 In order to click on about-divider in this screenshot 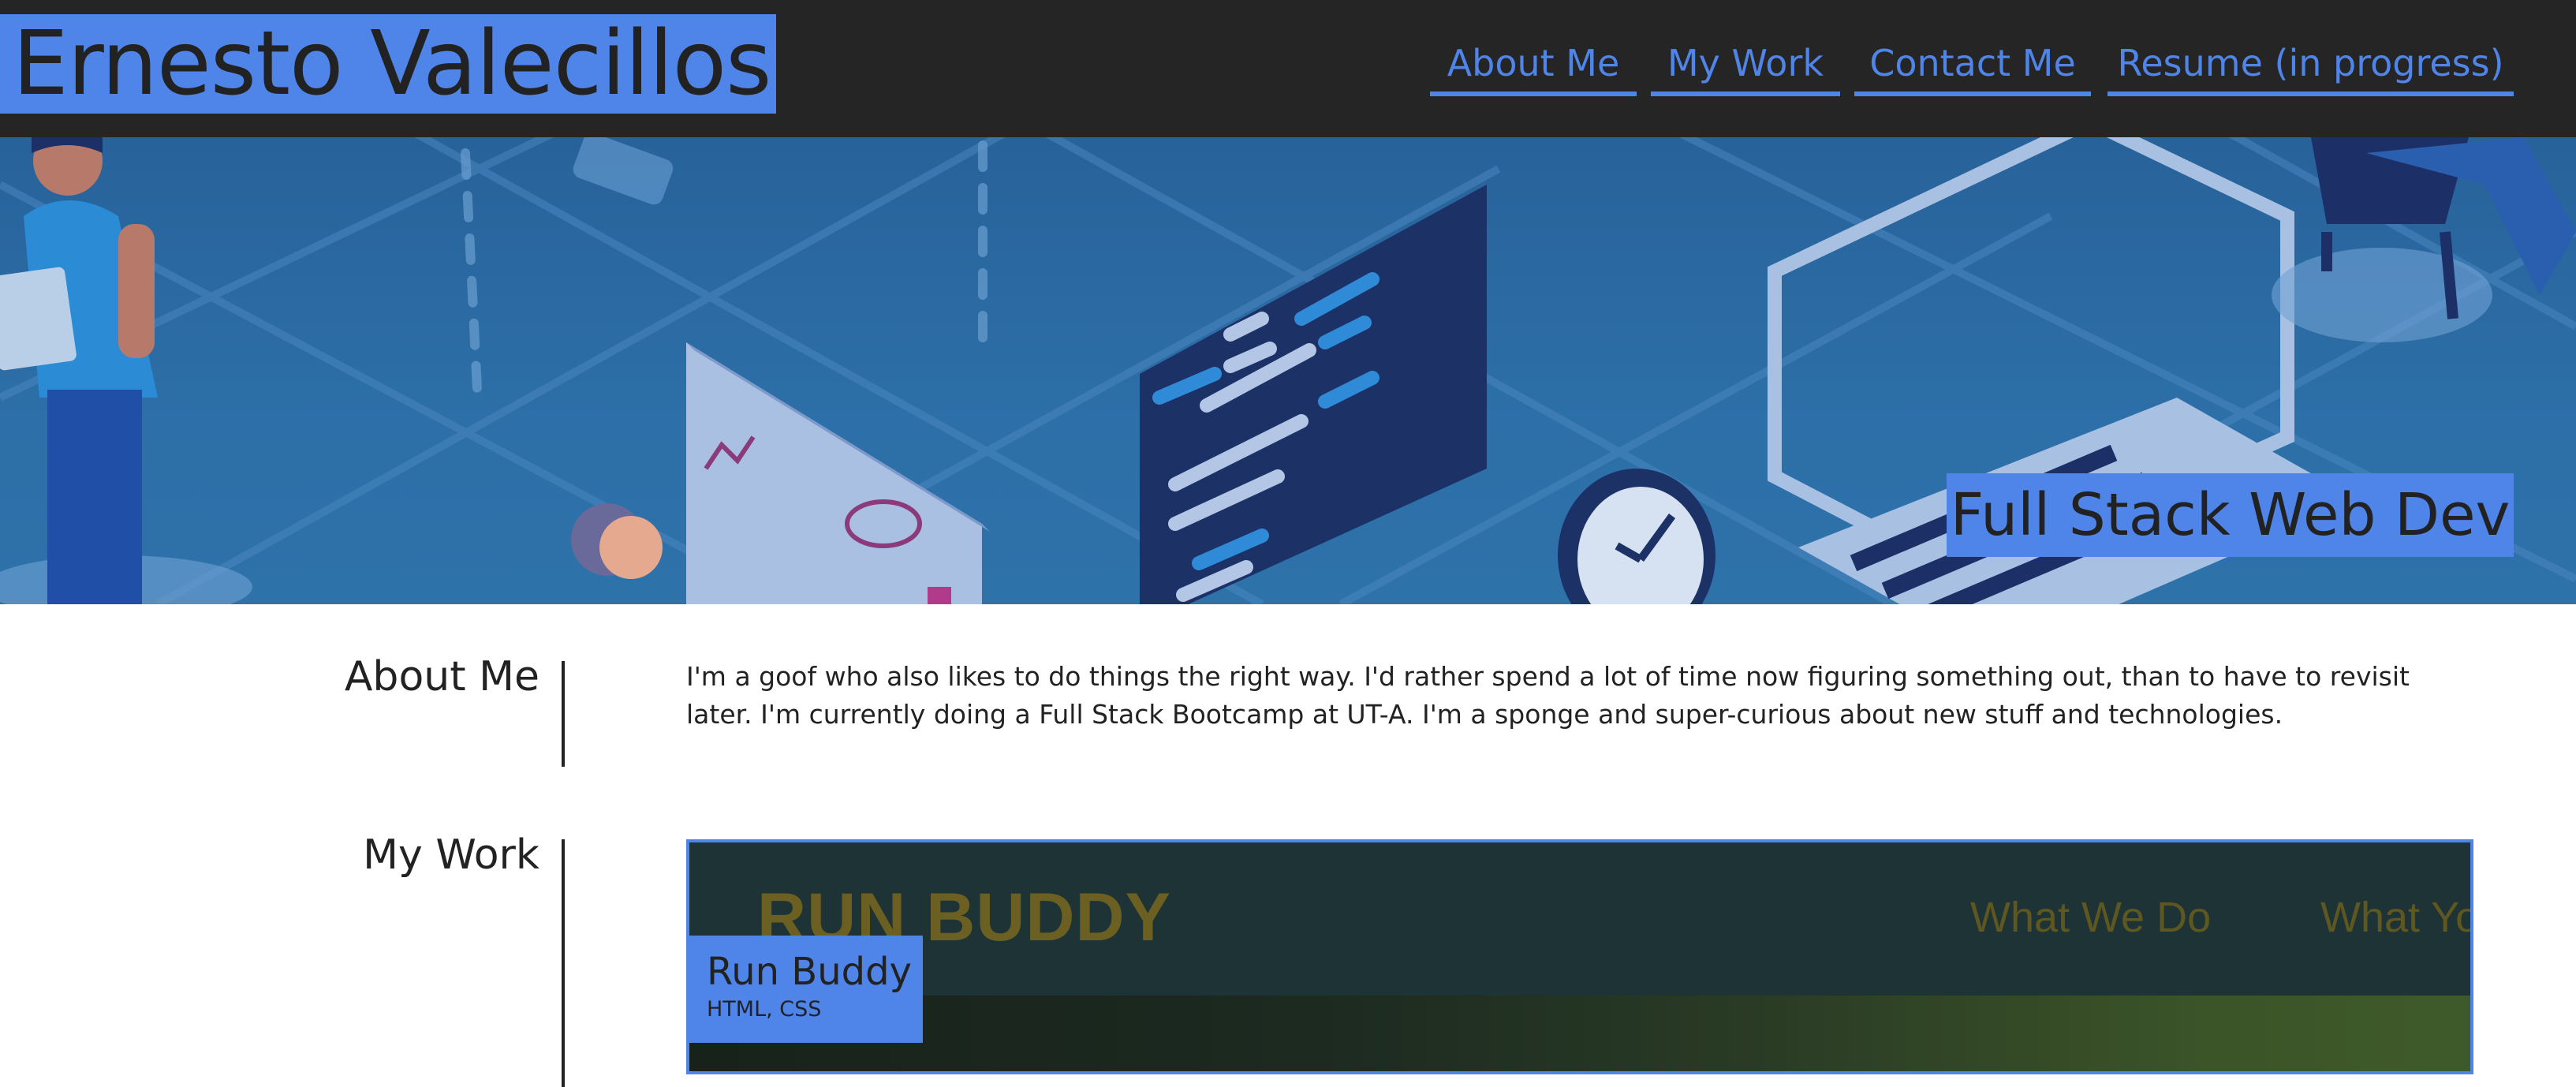, I will do `click(563, 714)`.